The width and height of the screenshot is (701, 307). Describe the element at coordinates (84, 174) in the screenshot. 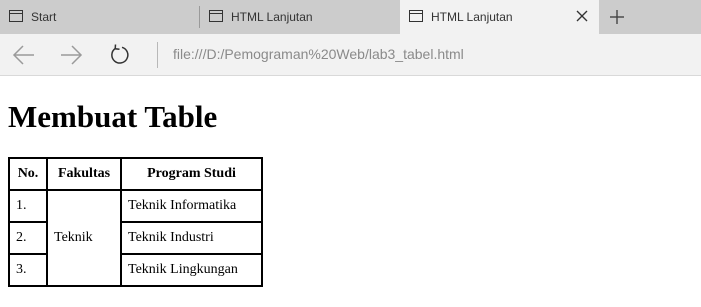

I see `header-fakultas: Fakultas` at that location.